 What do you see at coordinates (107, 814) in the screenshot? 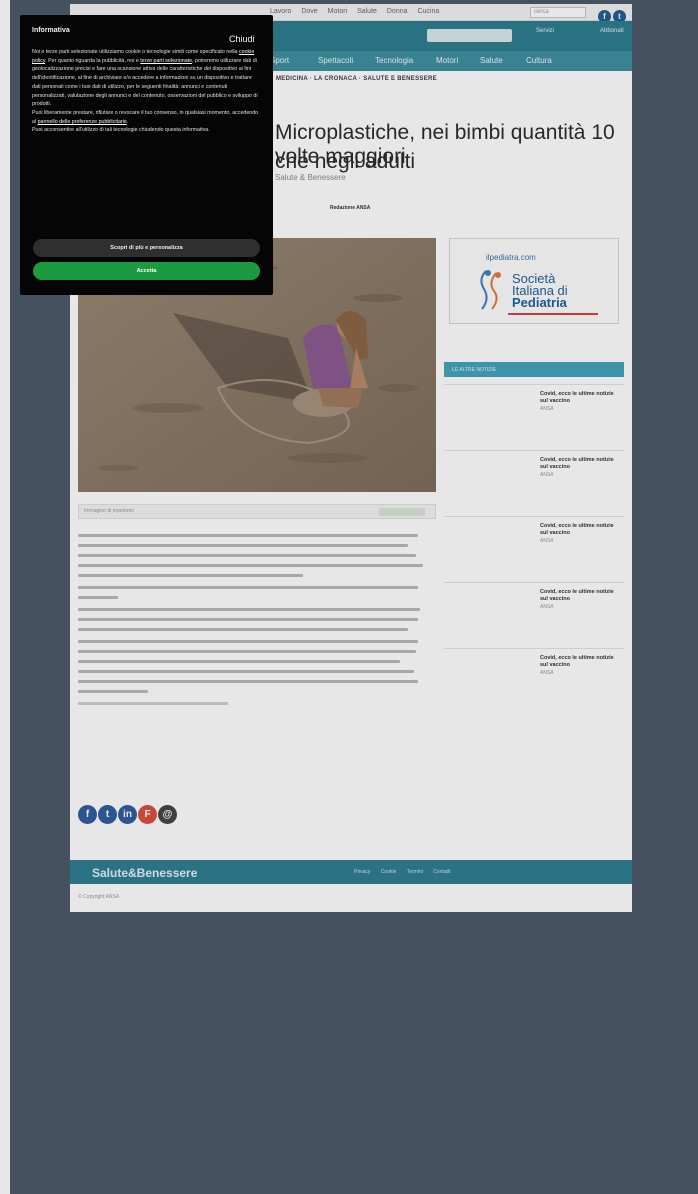
I see `twitter-icon: t` at bounding box center [107, 814].